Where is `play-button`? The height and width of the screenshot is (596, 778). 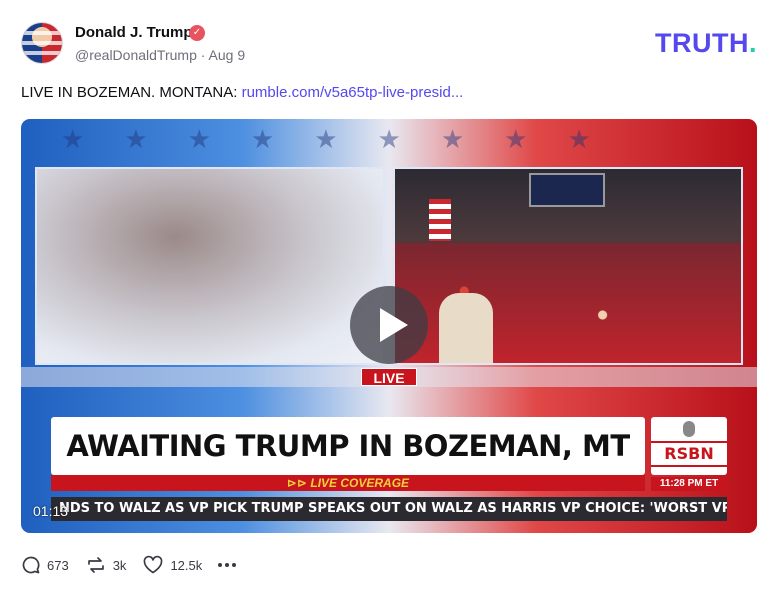 play-button is located at coordinates (389, 325).